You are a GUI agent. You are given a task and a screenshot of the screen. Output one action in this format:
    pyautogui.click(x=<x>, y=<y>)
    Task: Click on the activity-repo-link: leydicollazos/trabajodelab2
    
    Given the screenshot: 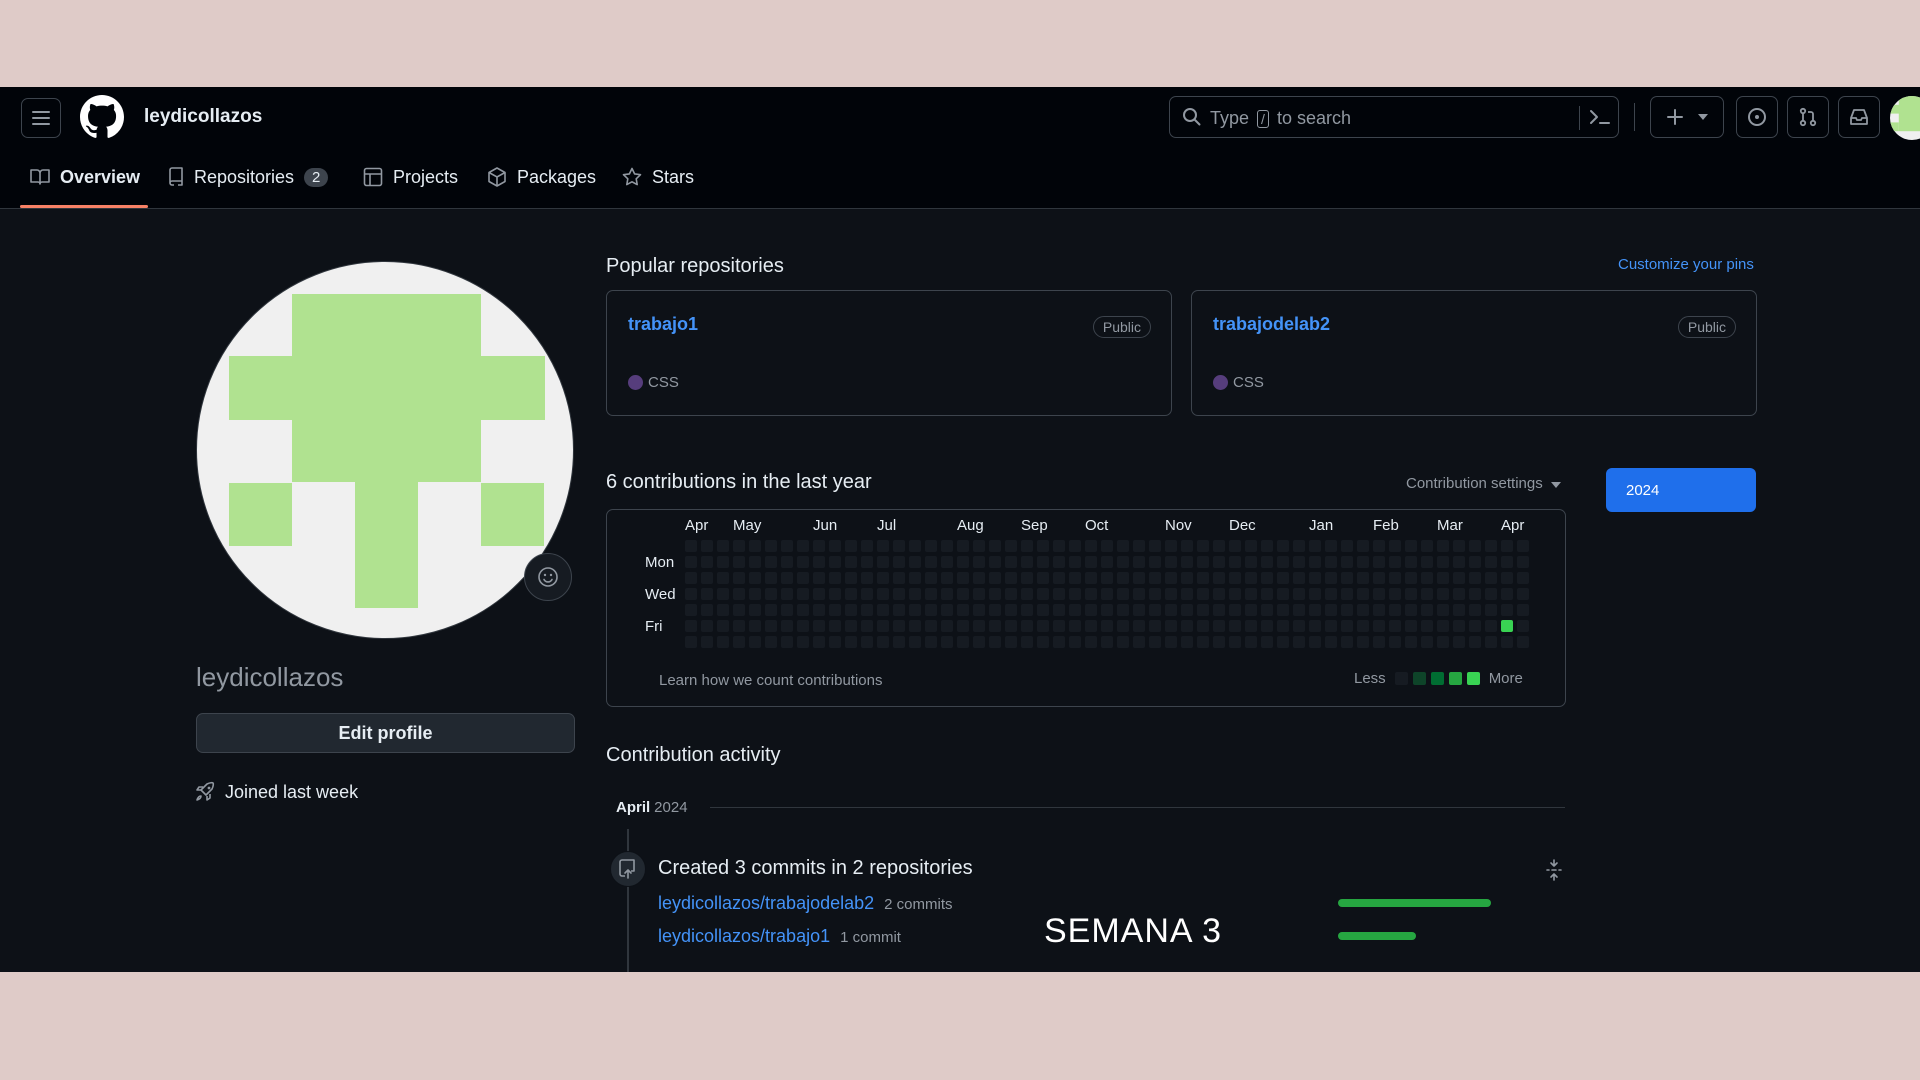 What is the action you would take?
    pyautogui.click(x=766, y=903)
    